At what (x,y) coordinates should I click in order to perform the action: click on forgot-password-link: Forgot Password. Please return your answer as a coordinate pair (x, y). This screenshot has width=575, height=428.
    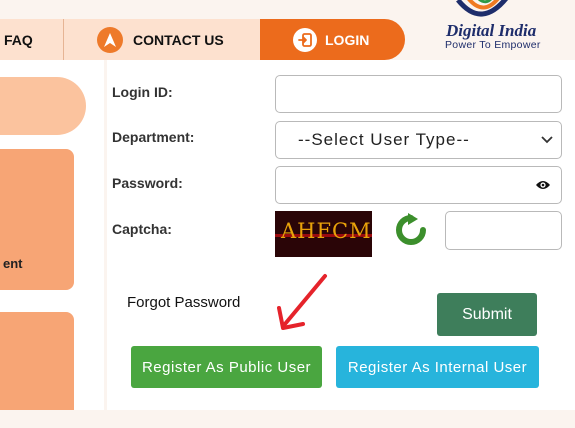
    Looking at the image, I should click on (183, 302).